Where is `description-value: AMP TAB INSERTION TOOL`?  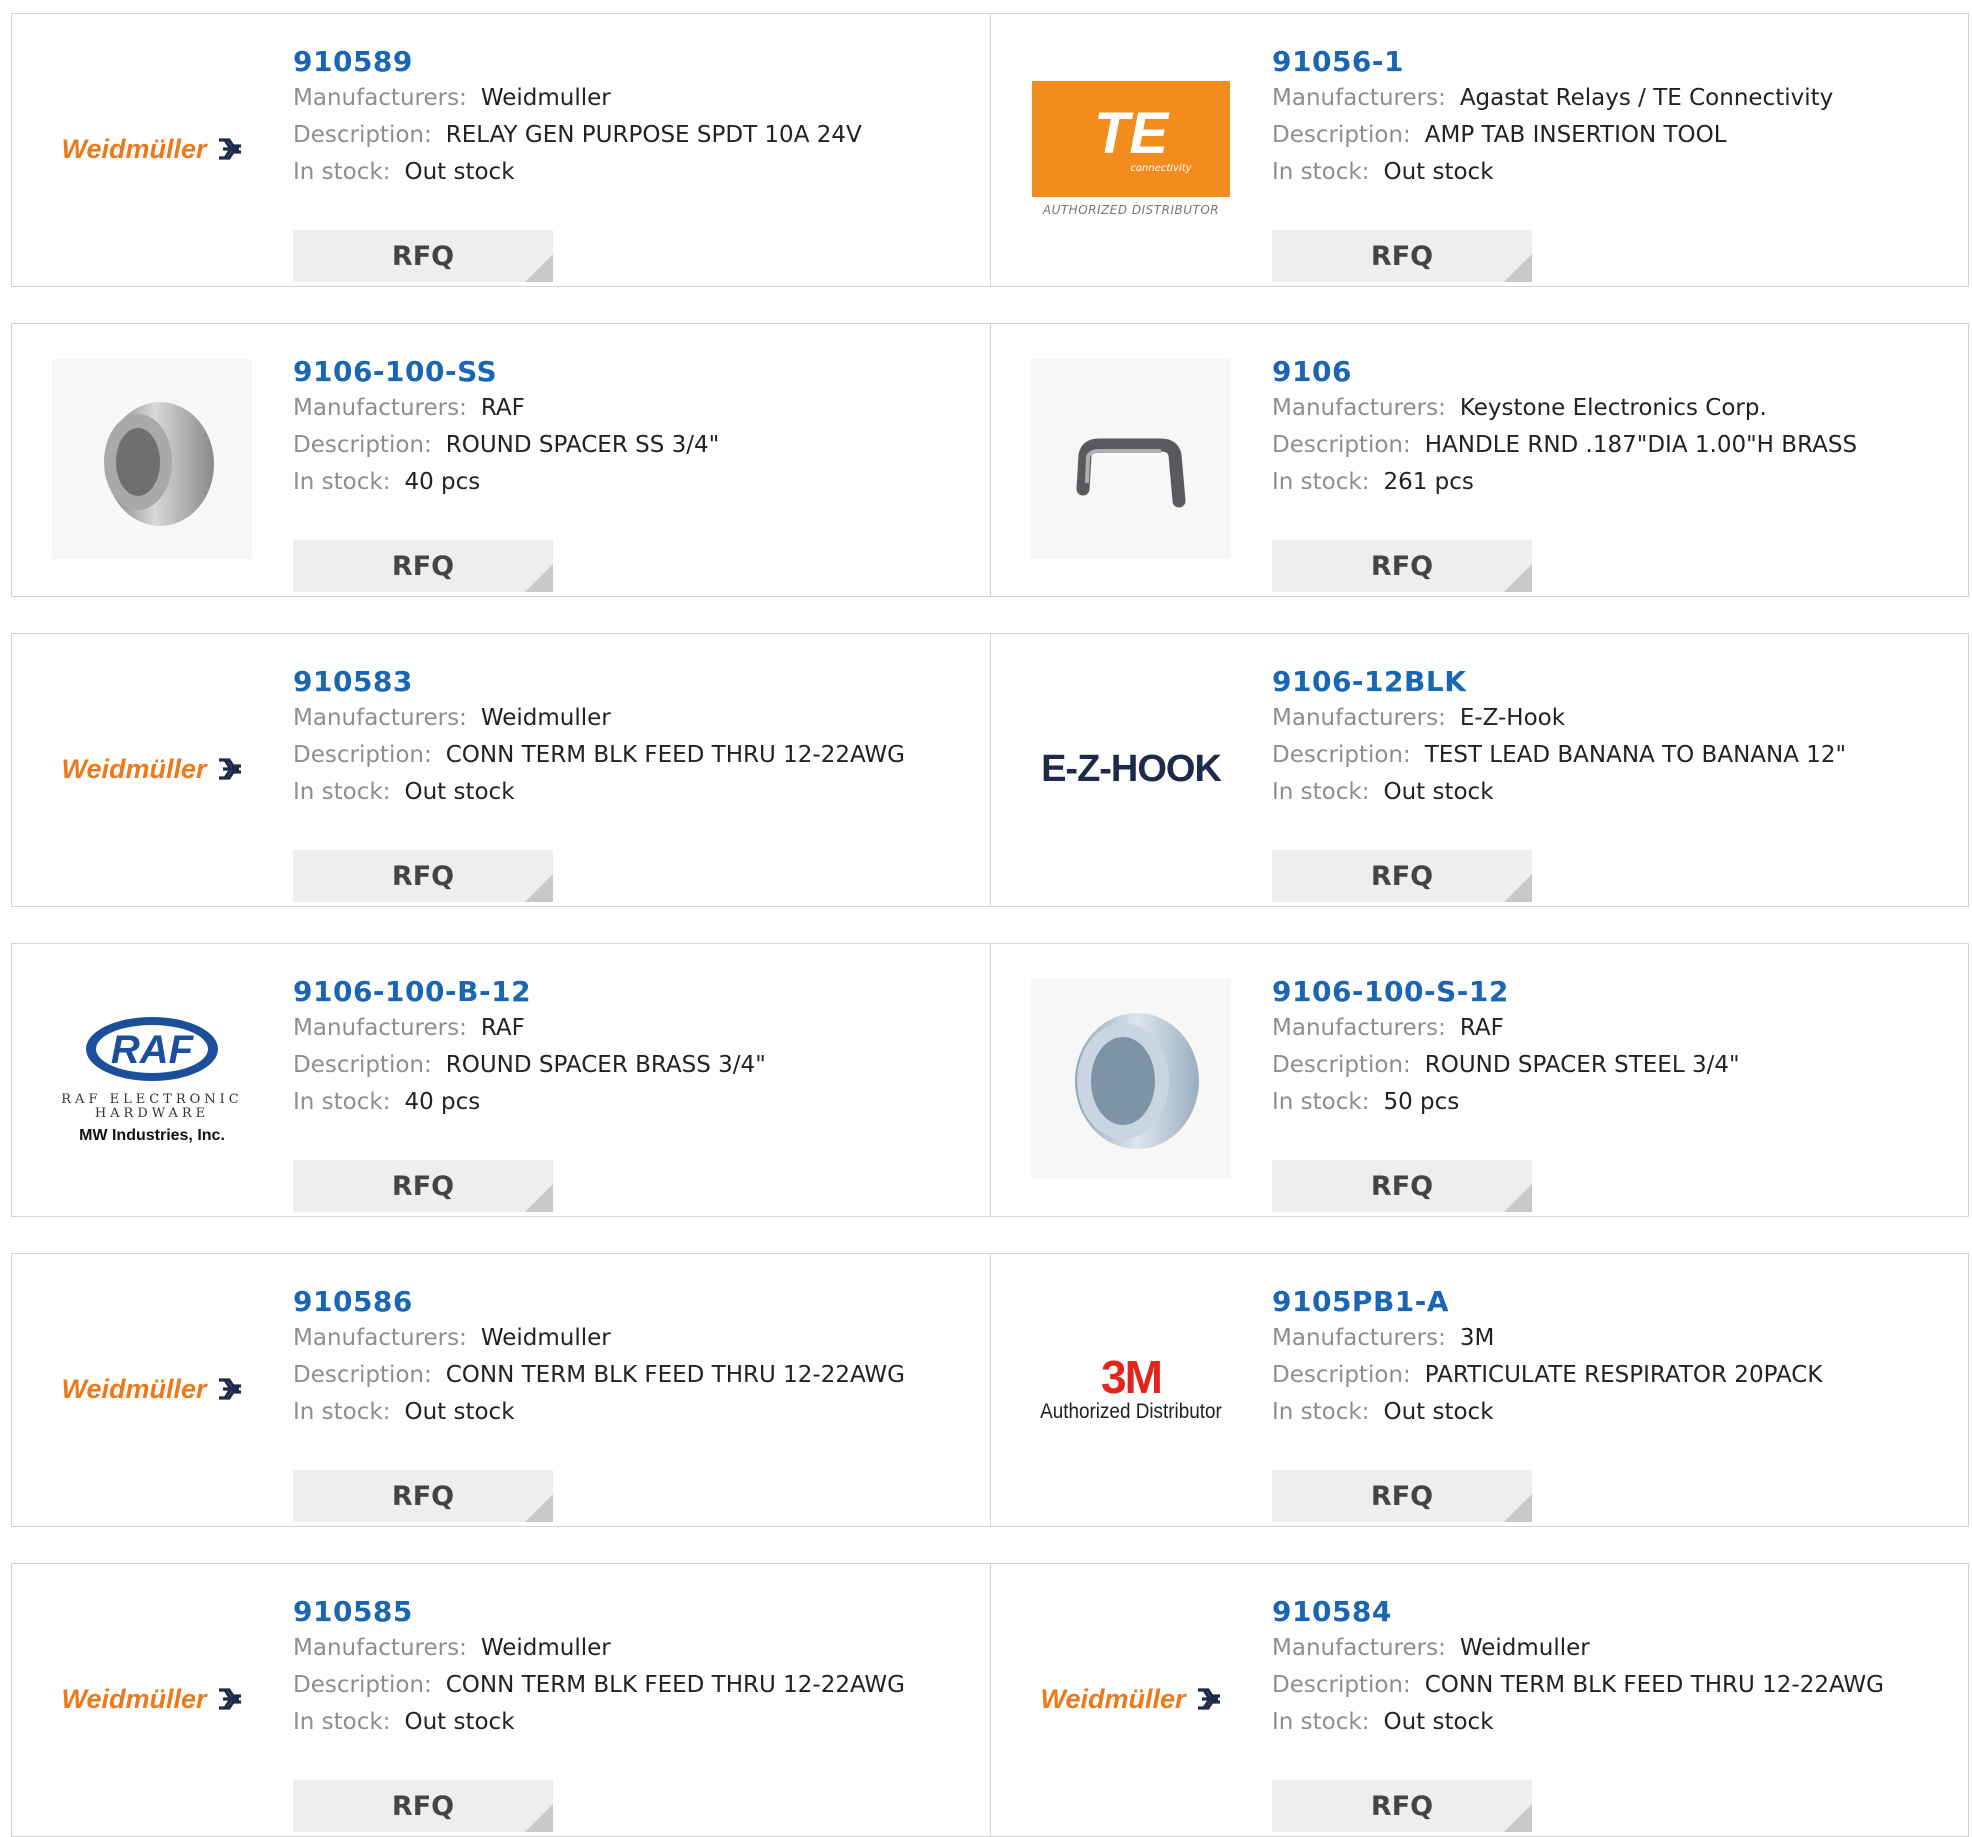 description-value: AMP TAB INSERTION TOOL is located at coordinates (1575, 135).